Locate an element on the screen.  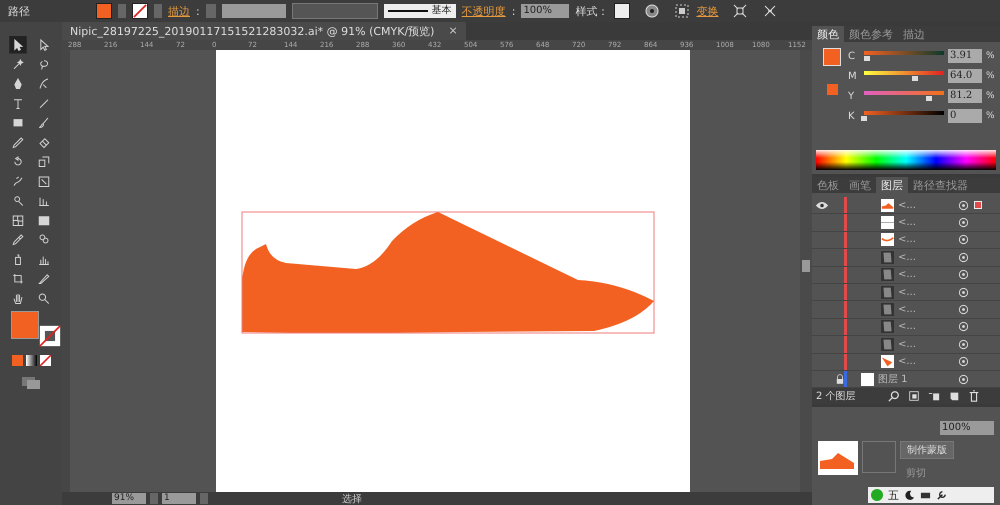
layer-name: 图层 1 is located at coordinates (893, 379).